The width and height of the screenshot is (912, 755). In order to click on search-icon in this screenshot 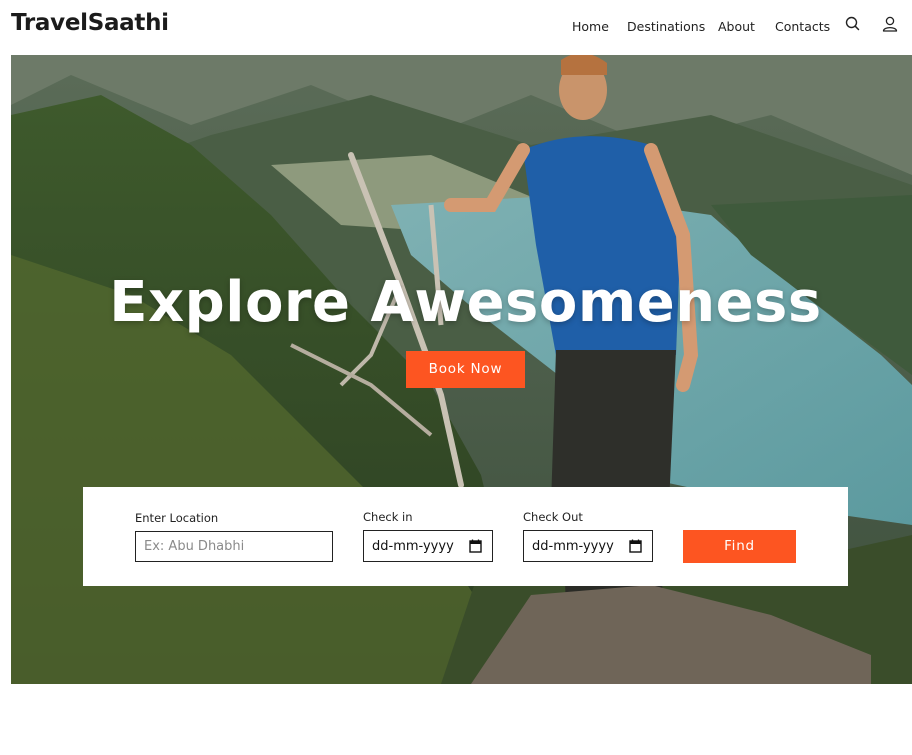, I will do `click(853, 24)`.